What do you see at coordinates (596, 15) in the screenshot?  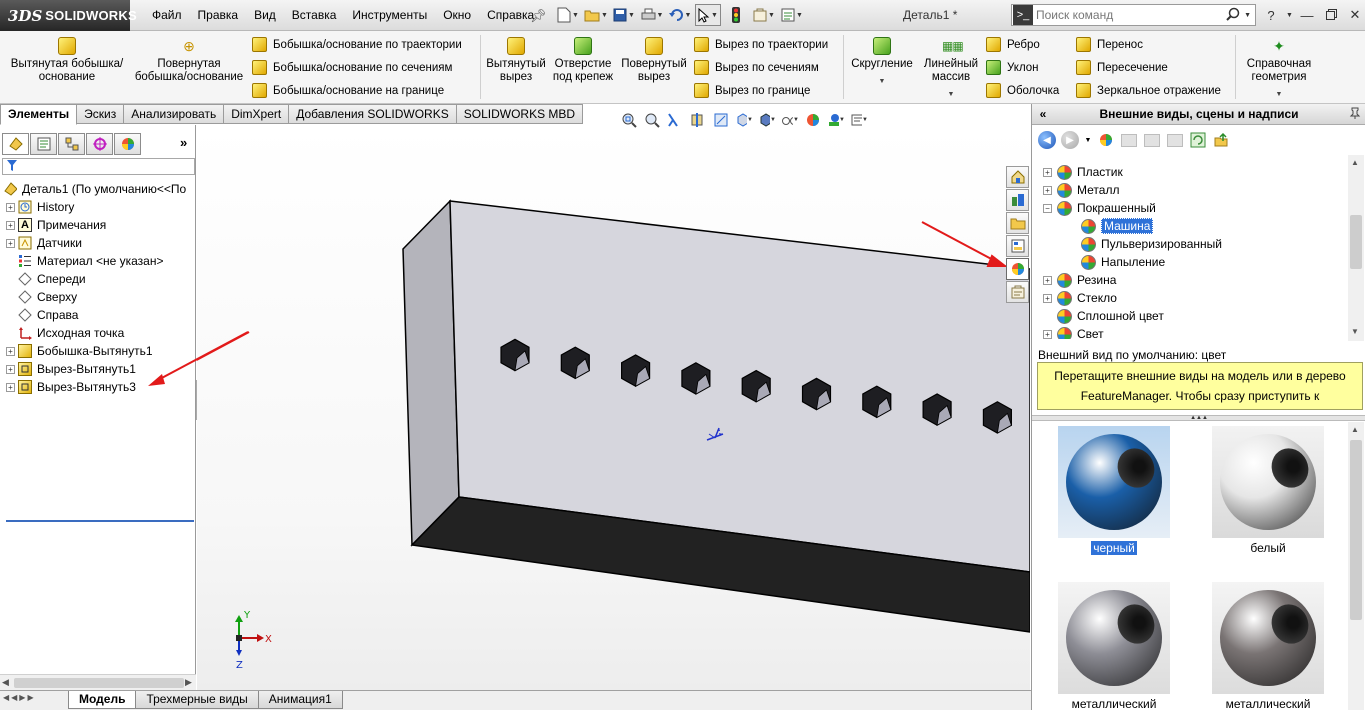 I see `open-button: ▼` at bounding box center [596, 15].